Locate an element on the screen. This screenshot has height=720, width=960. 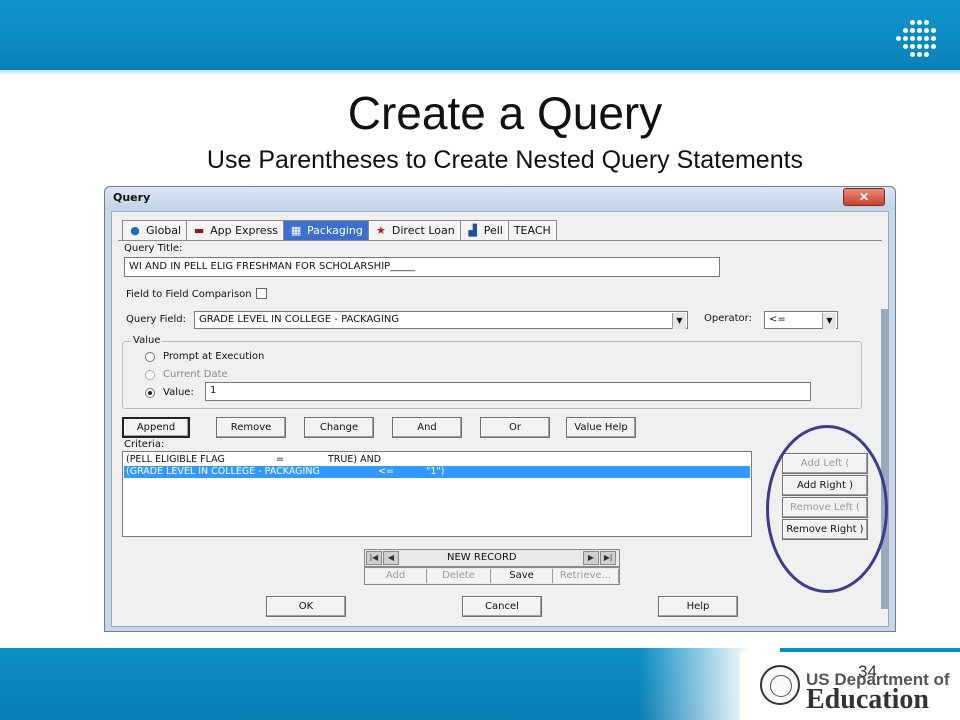
tab-global: ● Global is located at coordinates (155, 230).